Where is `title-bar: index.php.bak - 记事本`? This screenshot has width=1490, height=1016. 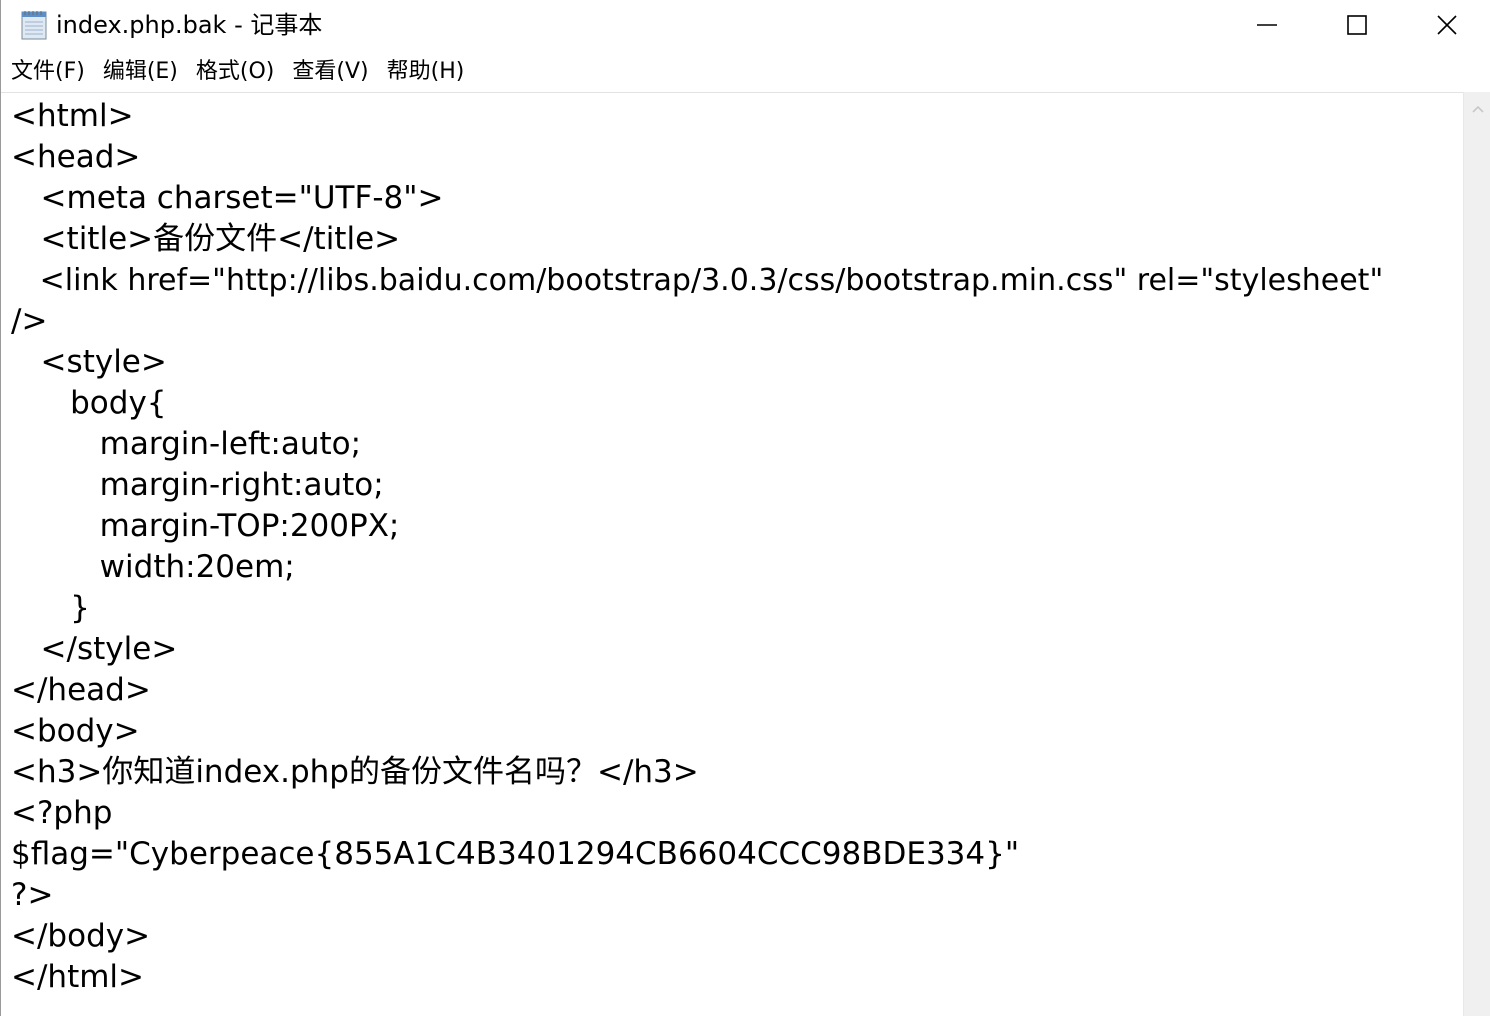
title-bar: index.php.bak - 记事本 is located at coordinates (745, 25).